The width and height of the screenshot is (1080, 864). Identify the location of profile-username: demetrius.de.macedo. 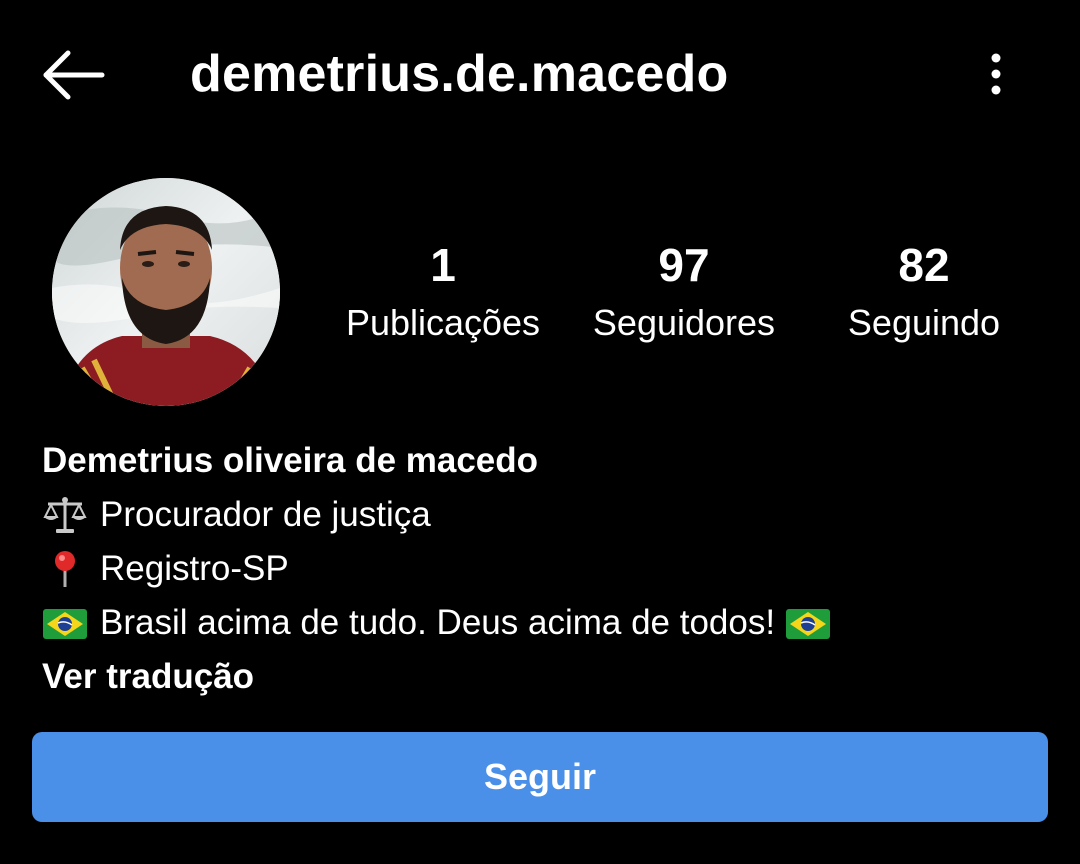
(459, 74).